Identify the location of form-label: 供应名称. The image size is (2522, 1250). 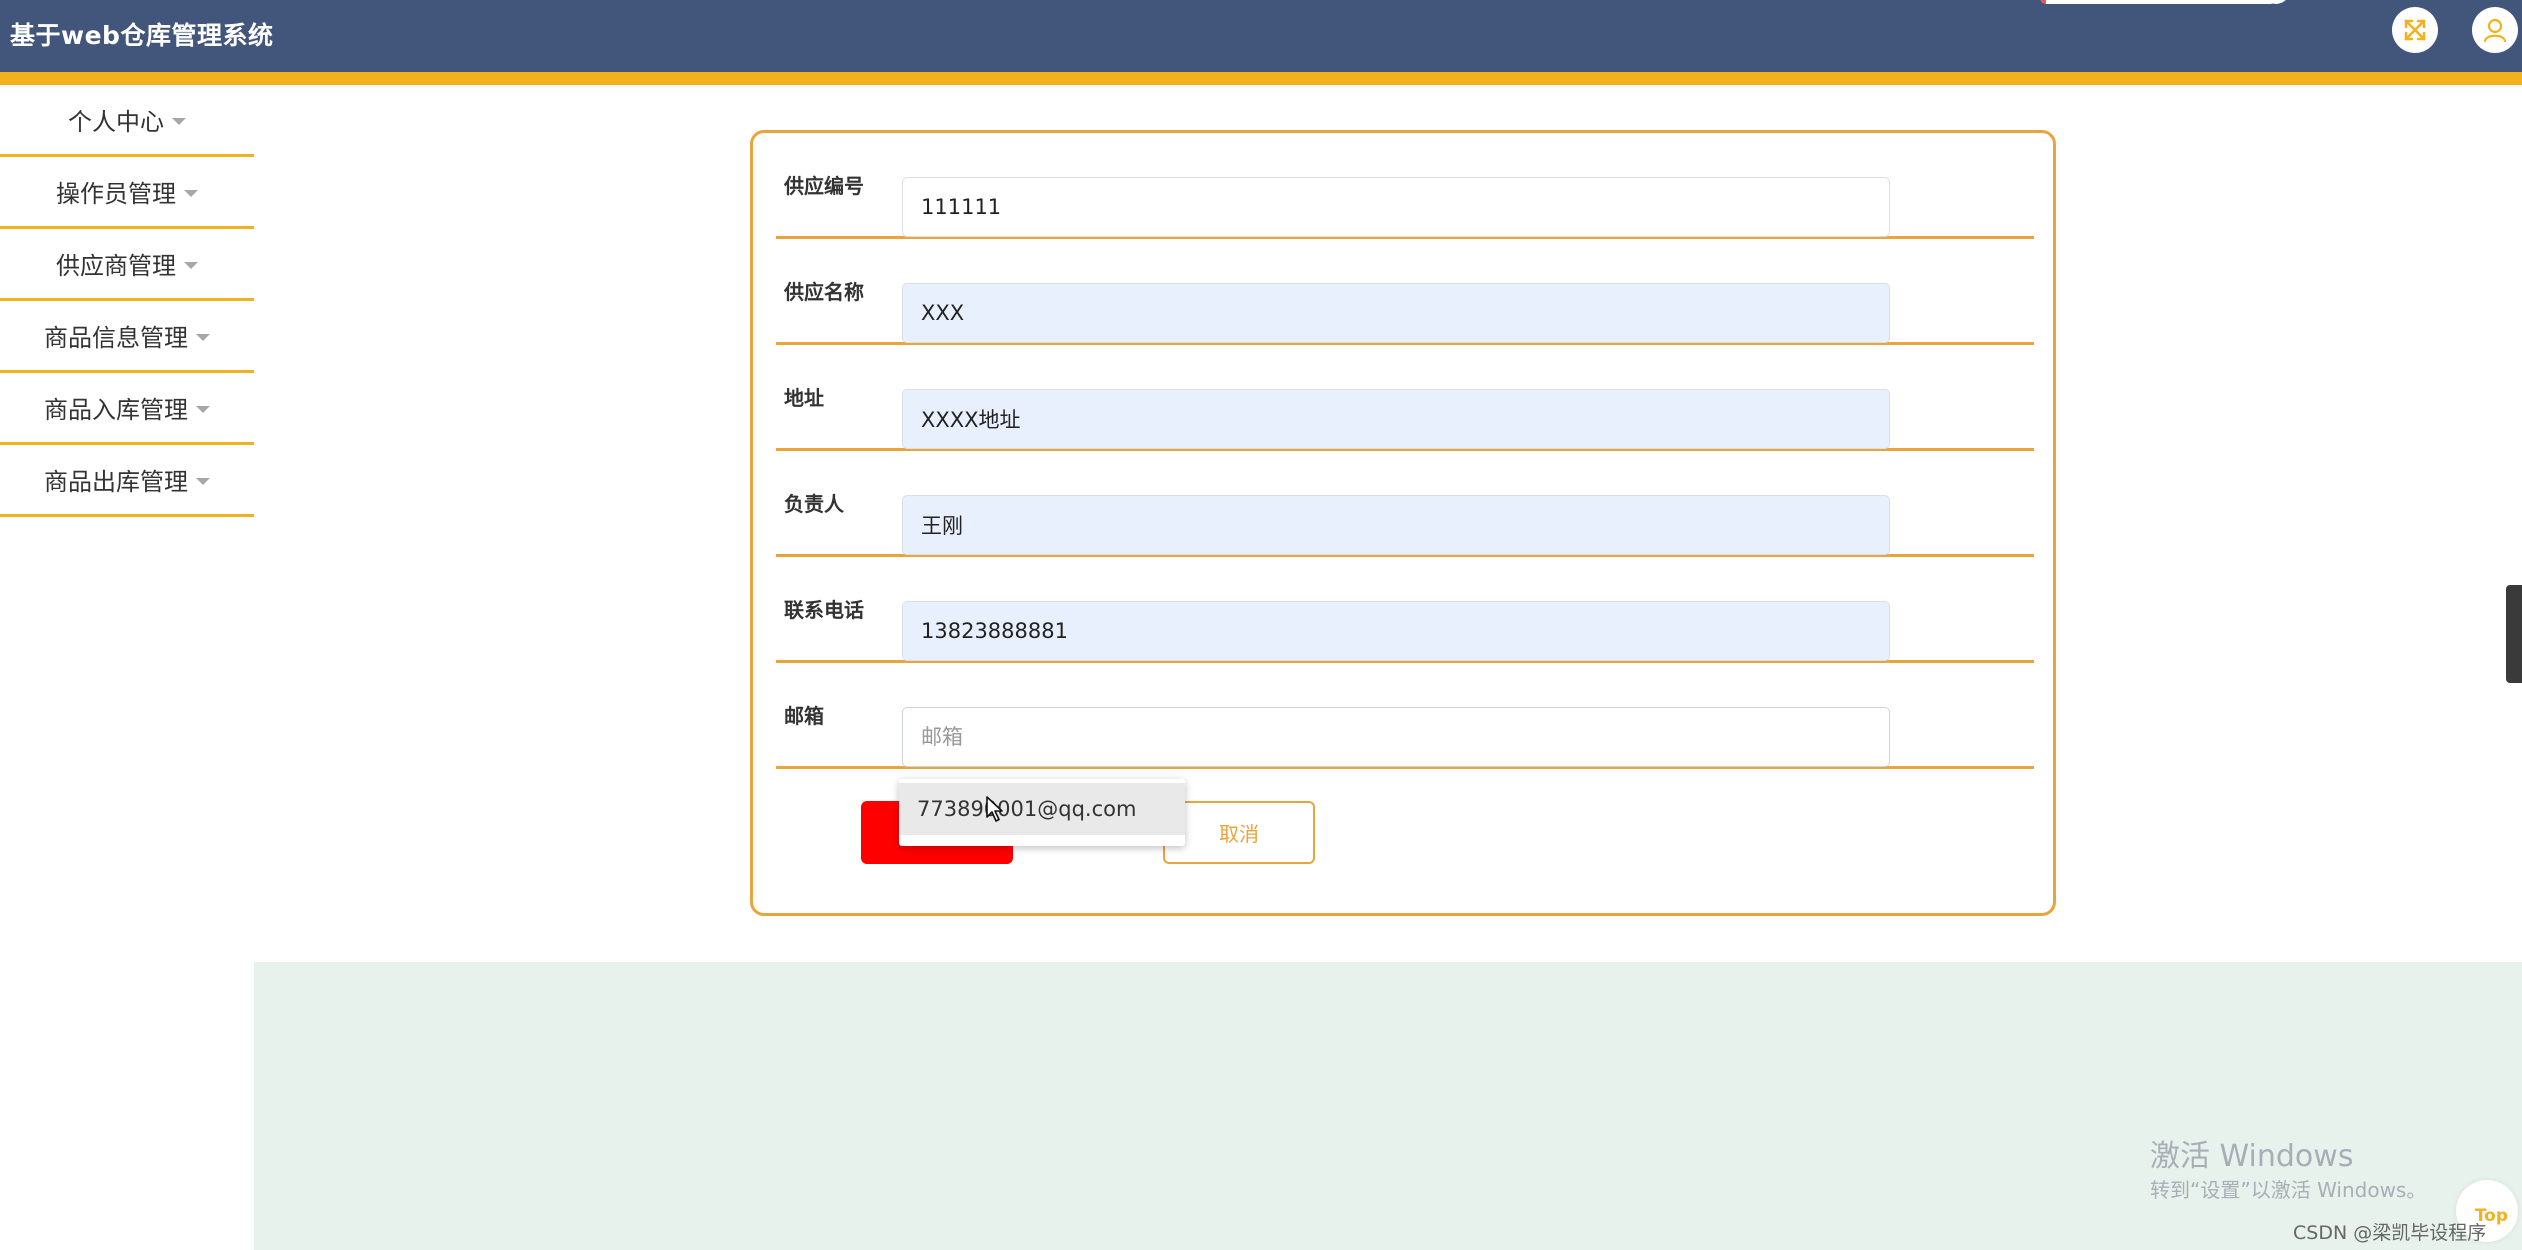
(824, 292).